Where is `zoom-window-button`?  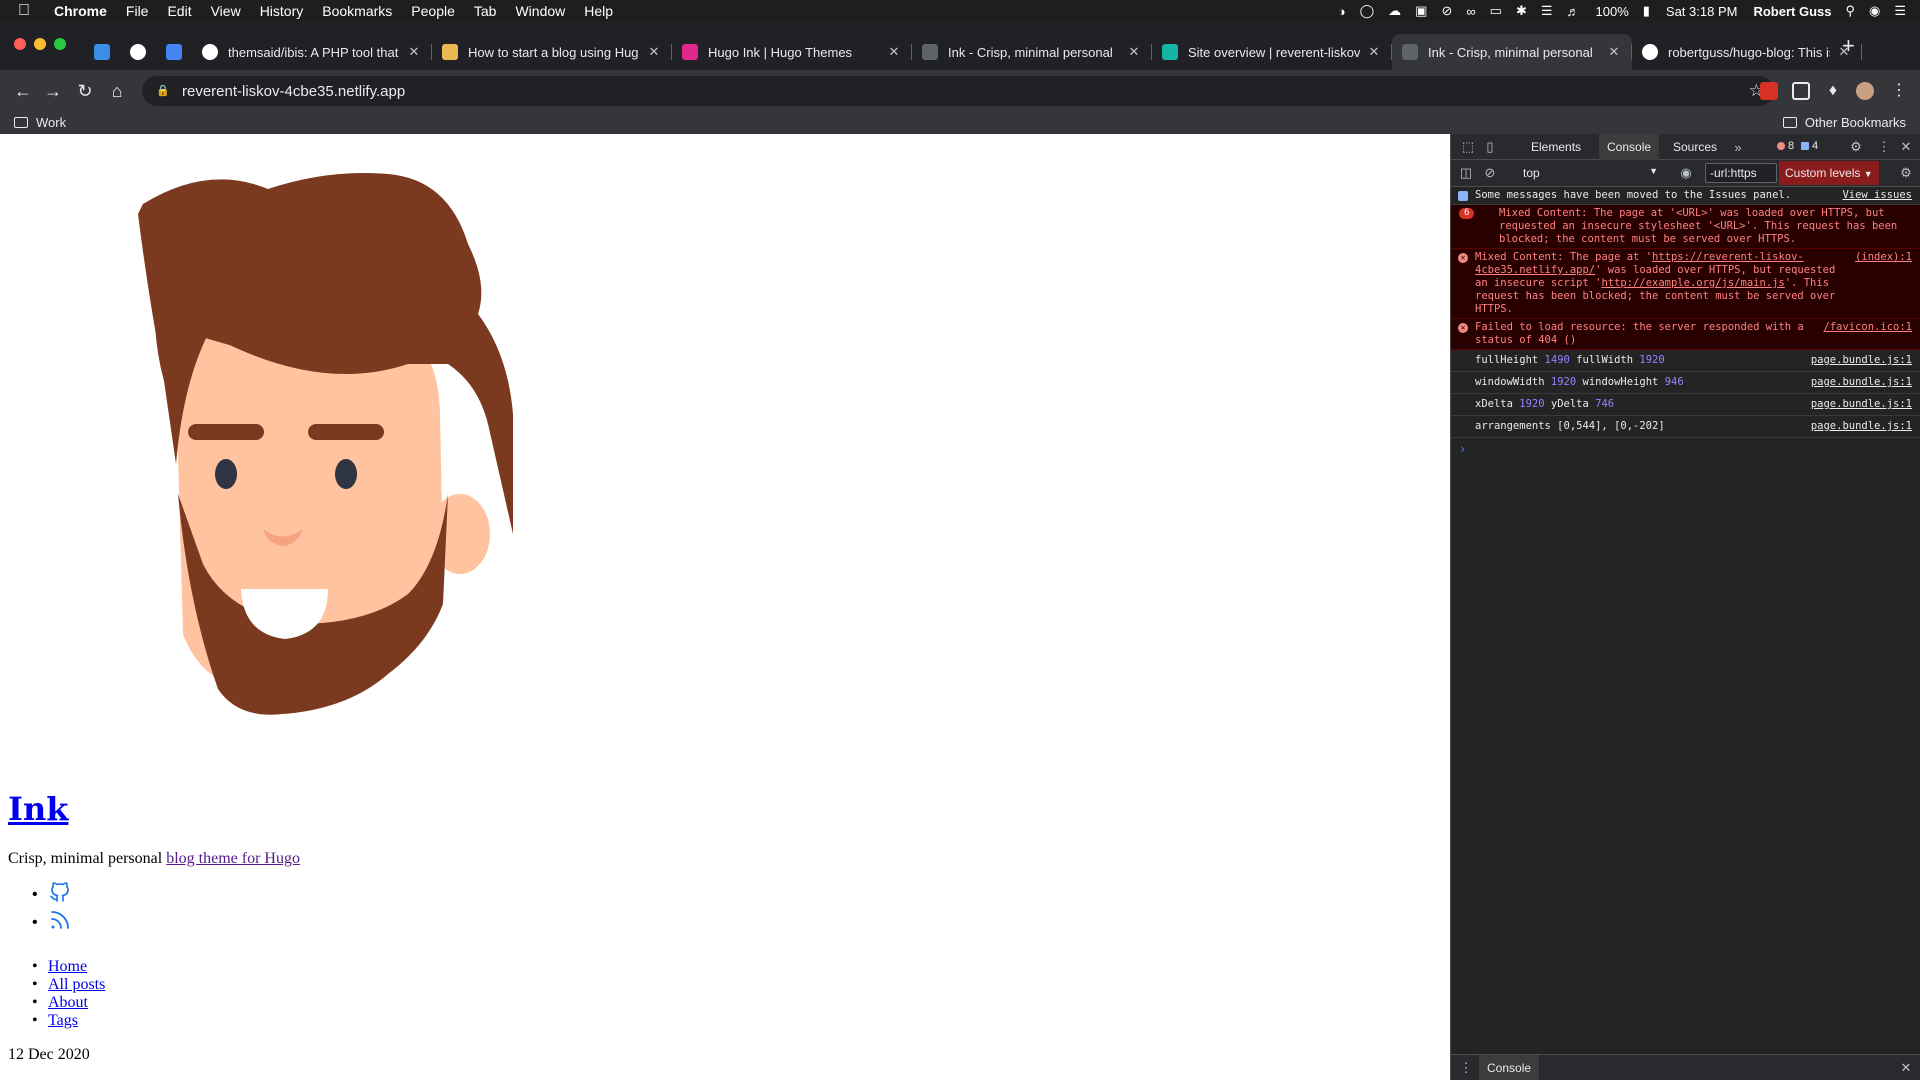 zoom-window-button is located at coordinates (60, 44).